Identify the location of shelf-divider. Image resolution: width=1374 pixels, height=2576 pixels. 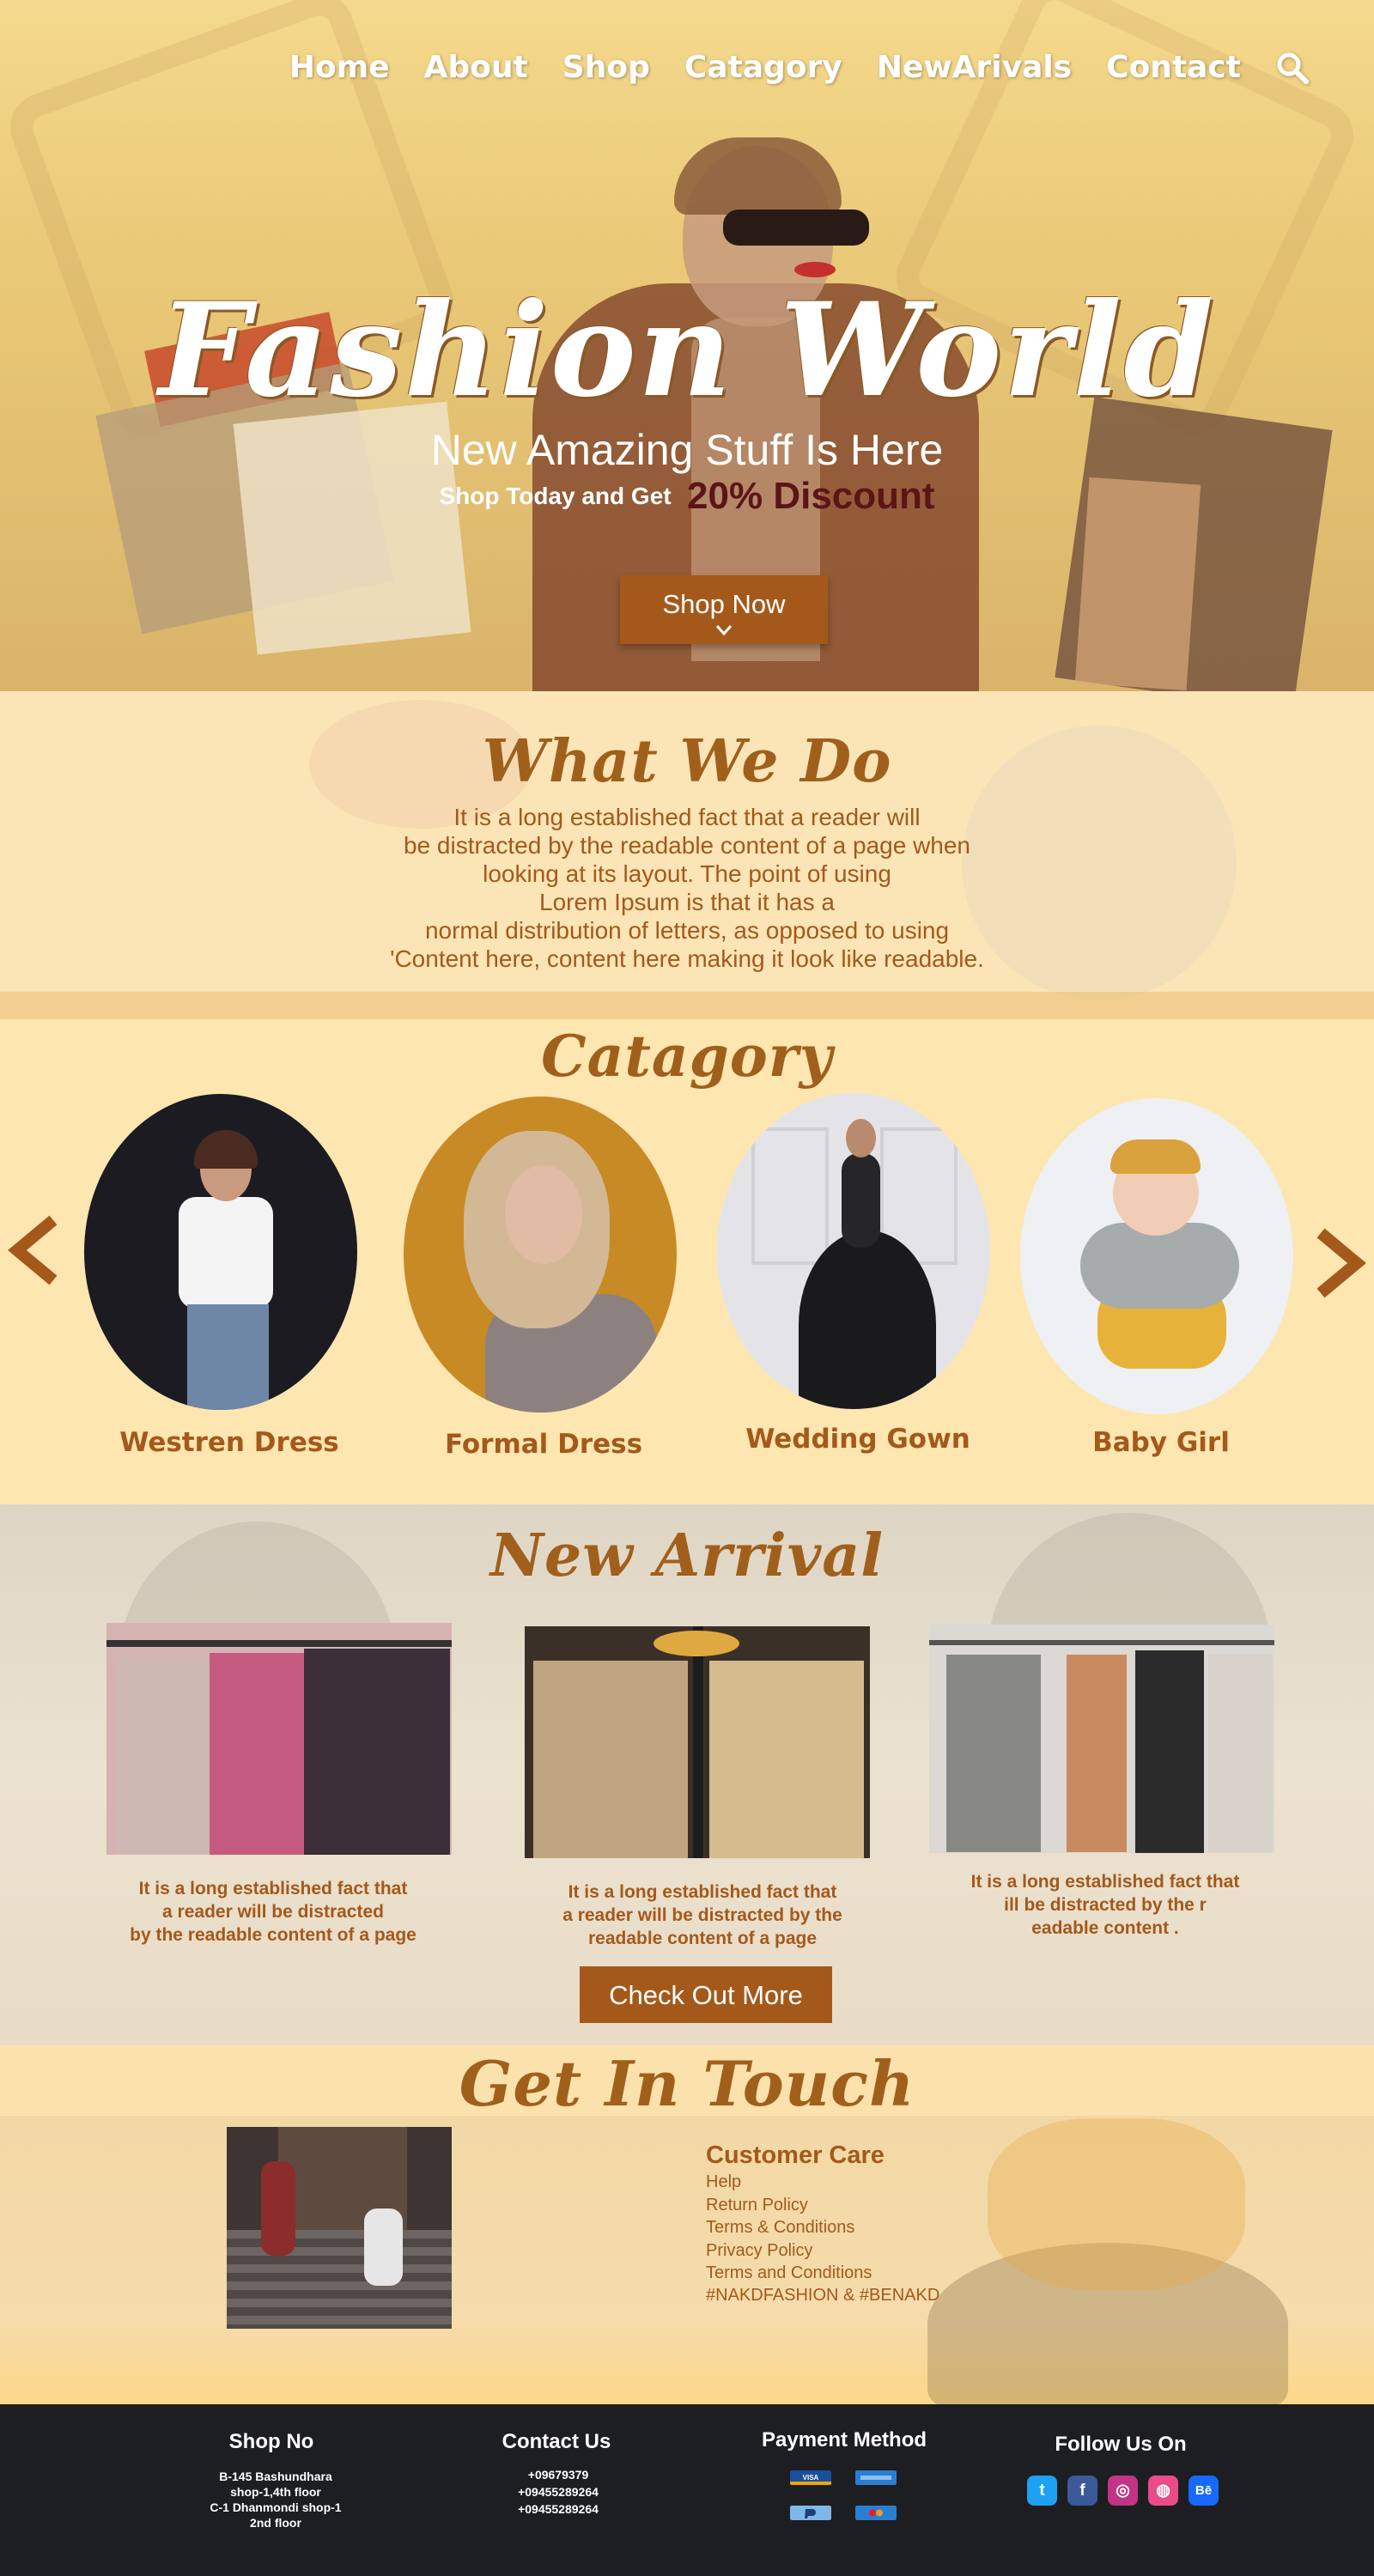
(698, 1742).